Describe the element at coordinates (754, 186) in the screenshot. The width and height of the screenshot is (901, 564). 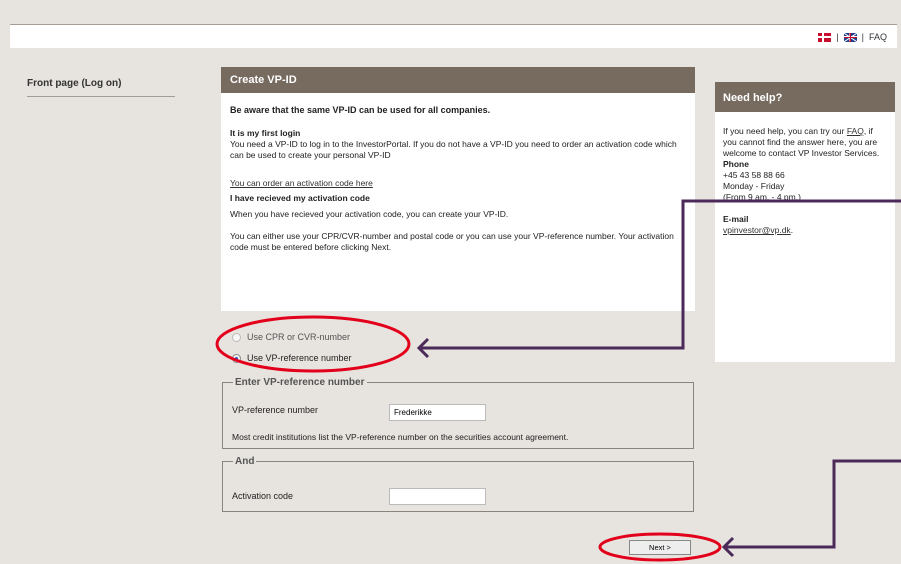
I see `hours-days: Monday - Friday` at that location.